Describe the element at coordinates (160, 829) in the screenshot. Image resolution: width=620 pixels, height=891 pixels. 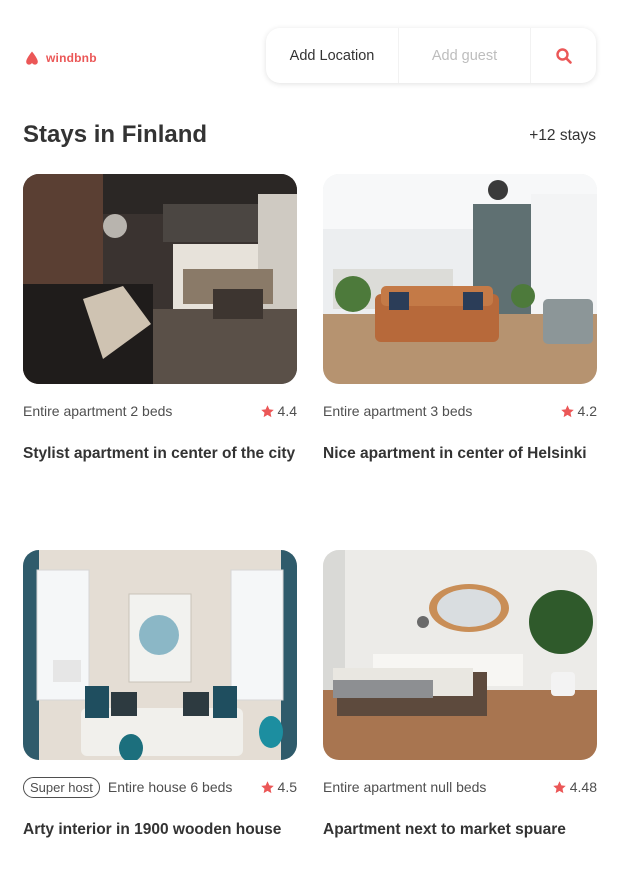
I see `stay-title: Arty interior in 1900 wooden house` at that location.